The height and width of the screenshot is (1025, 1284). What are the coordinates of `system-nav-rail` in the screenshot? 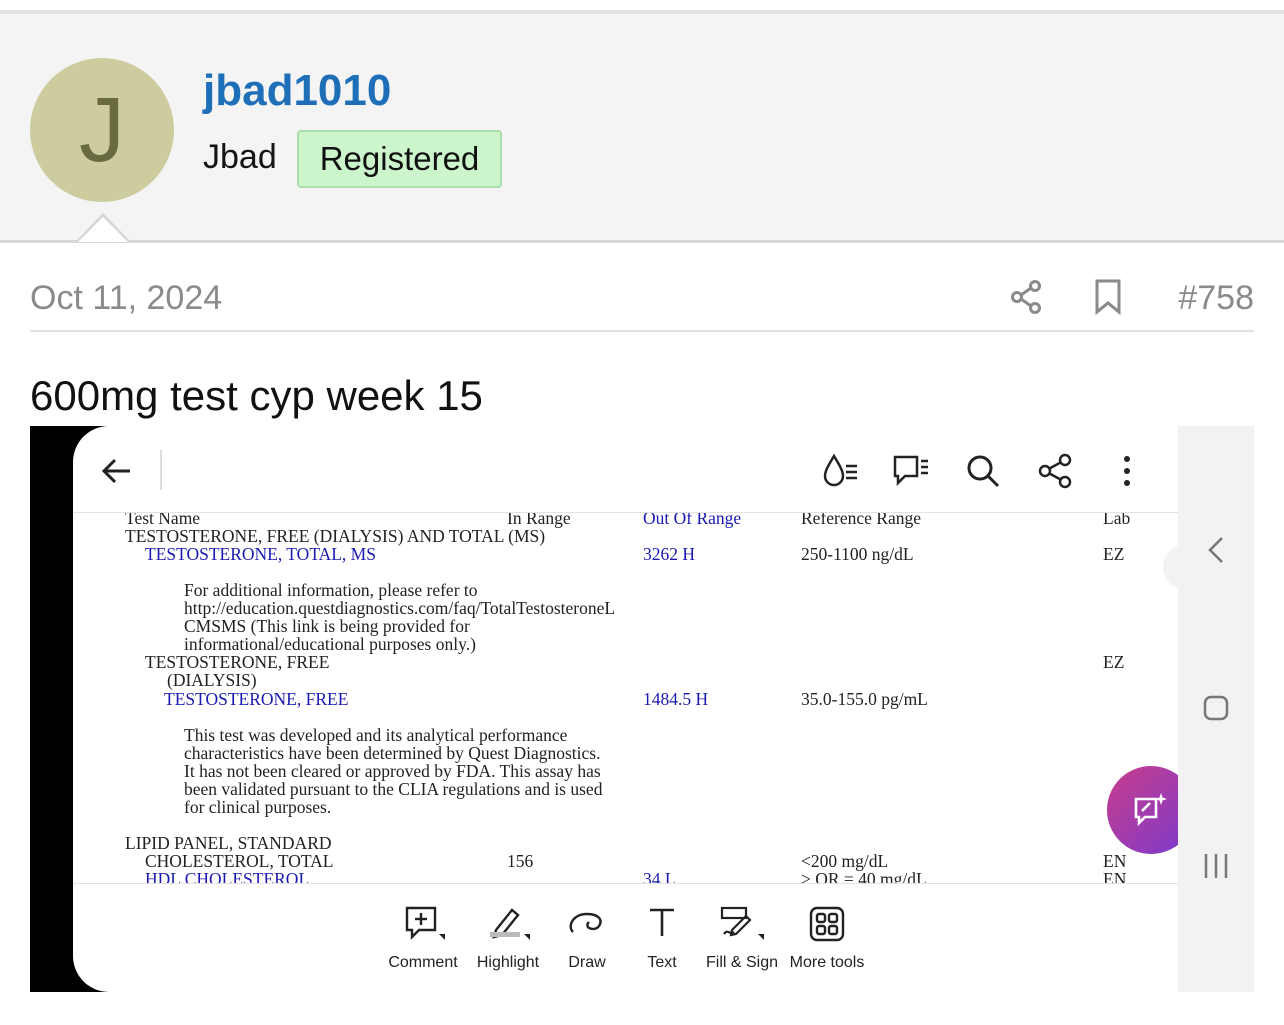 It's located at (1216, 709).